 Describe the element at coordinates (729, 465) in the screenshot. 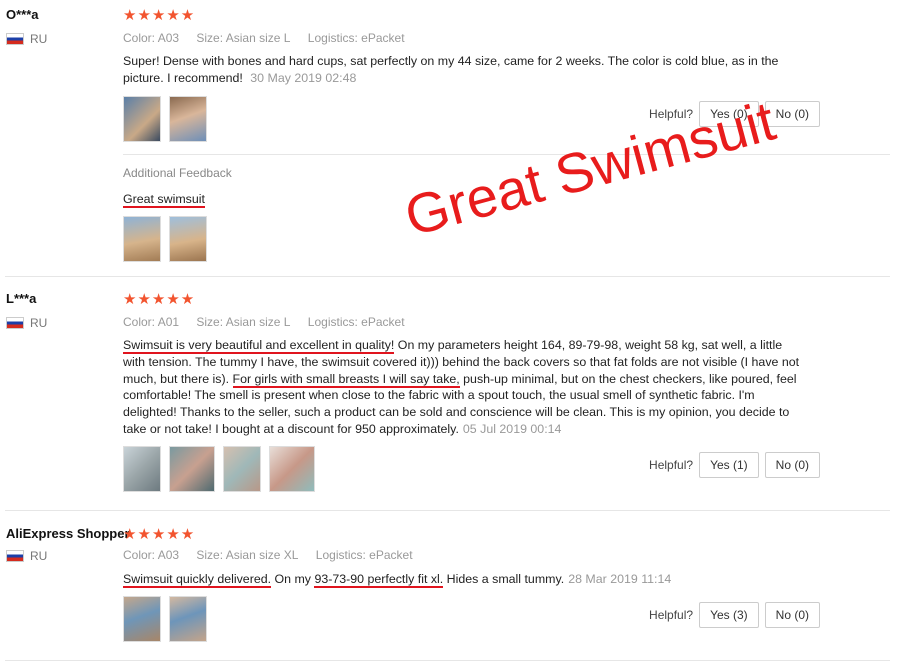

I see `helpful-yes-button: Yes (1)` at that location.